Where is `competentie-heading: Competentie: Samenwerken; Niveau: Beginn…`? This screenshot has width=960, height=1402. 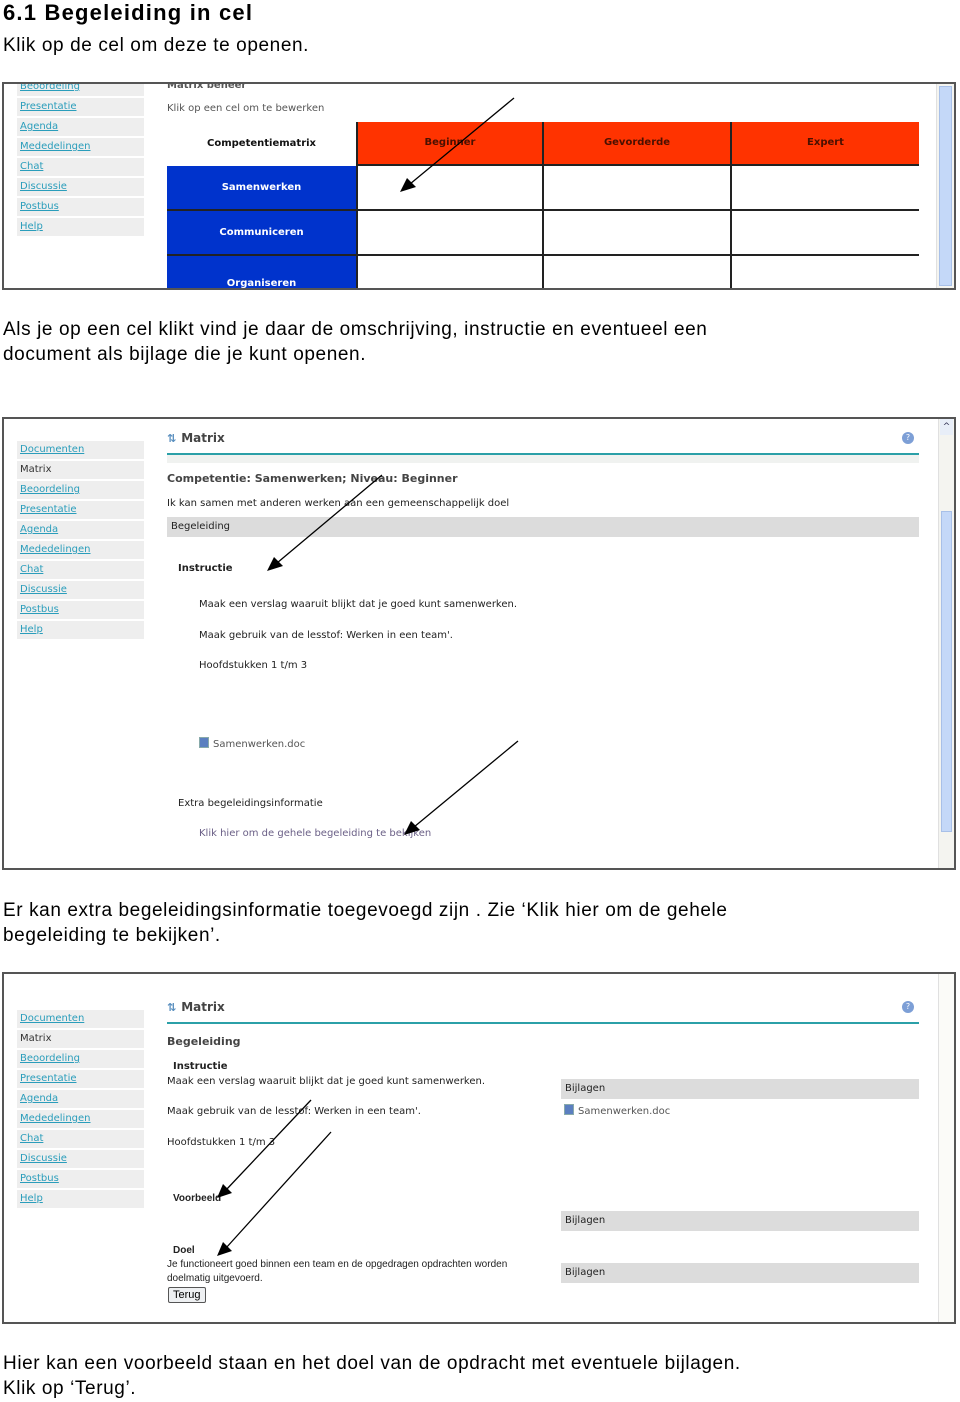
competentie-heading: Competentie: Samenwerken; Niveau: Beginn… is located at coordinates (312, 478).